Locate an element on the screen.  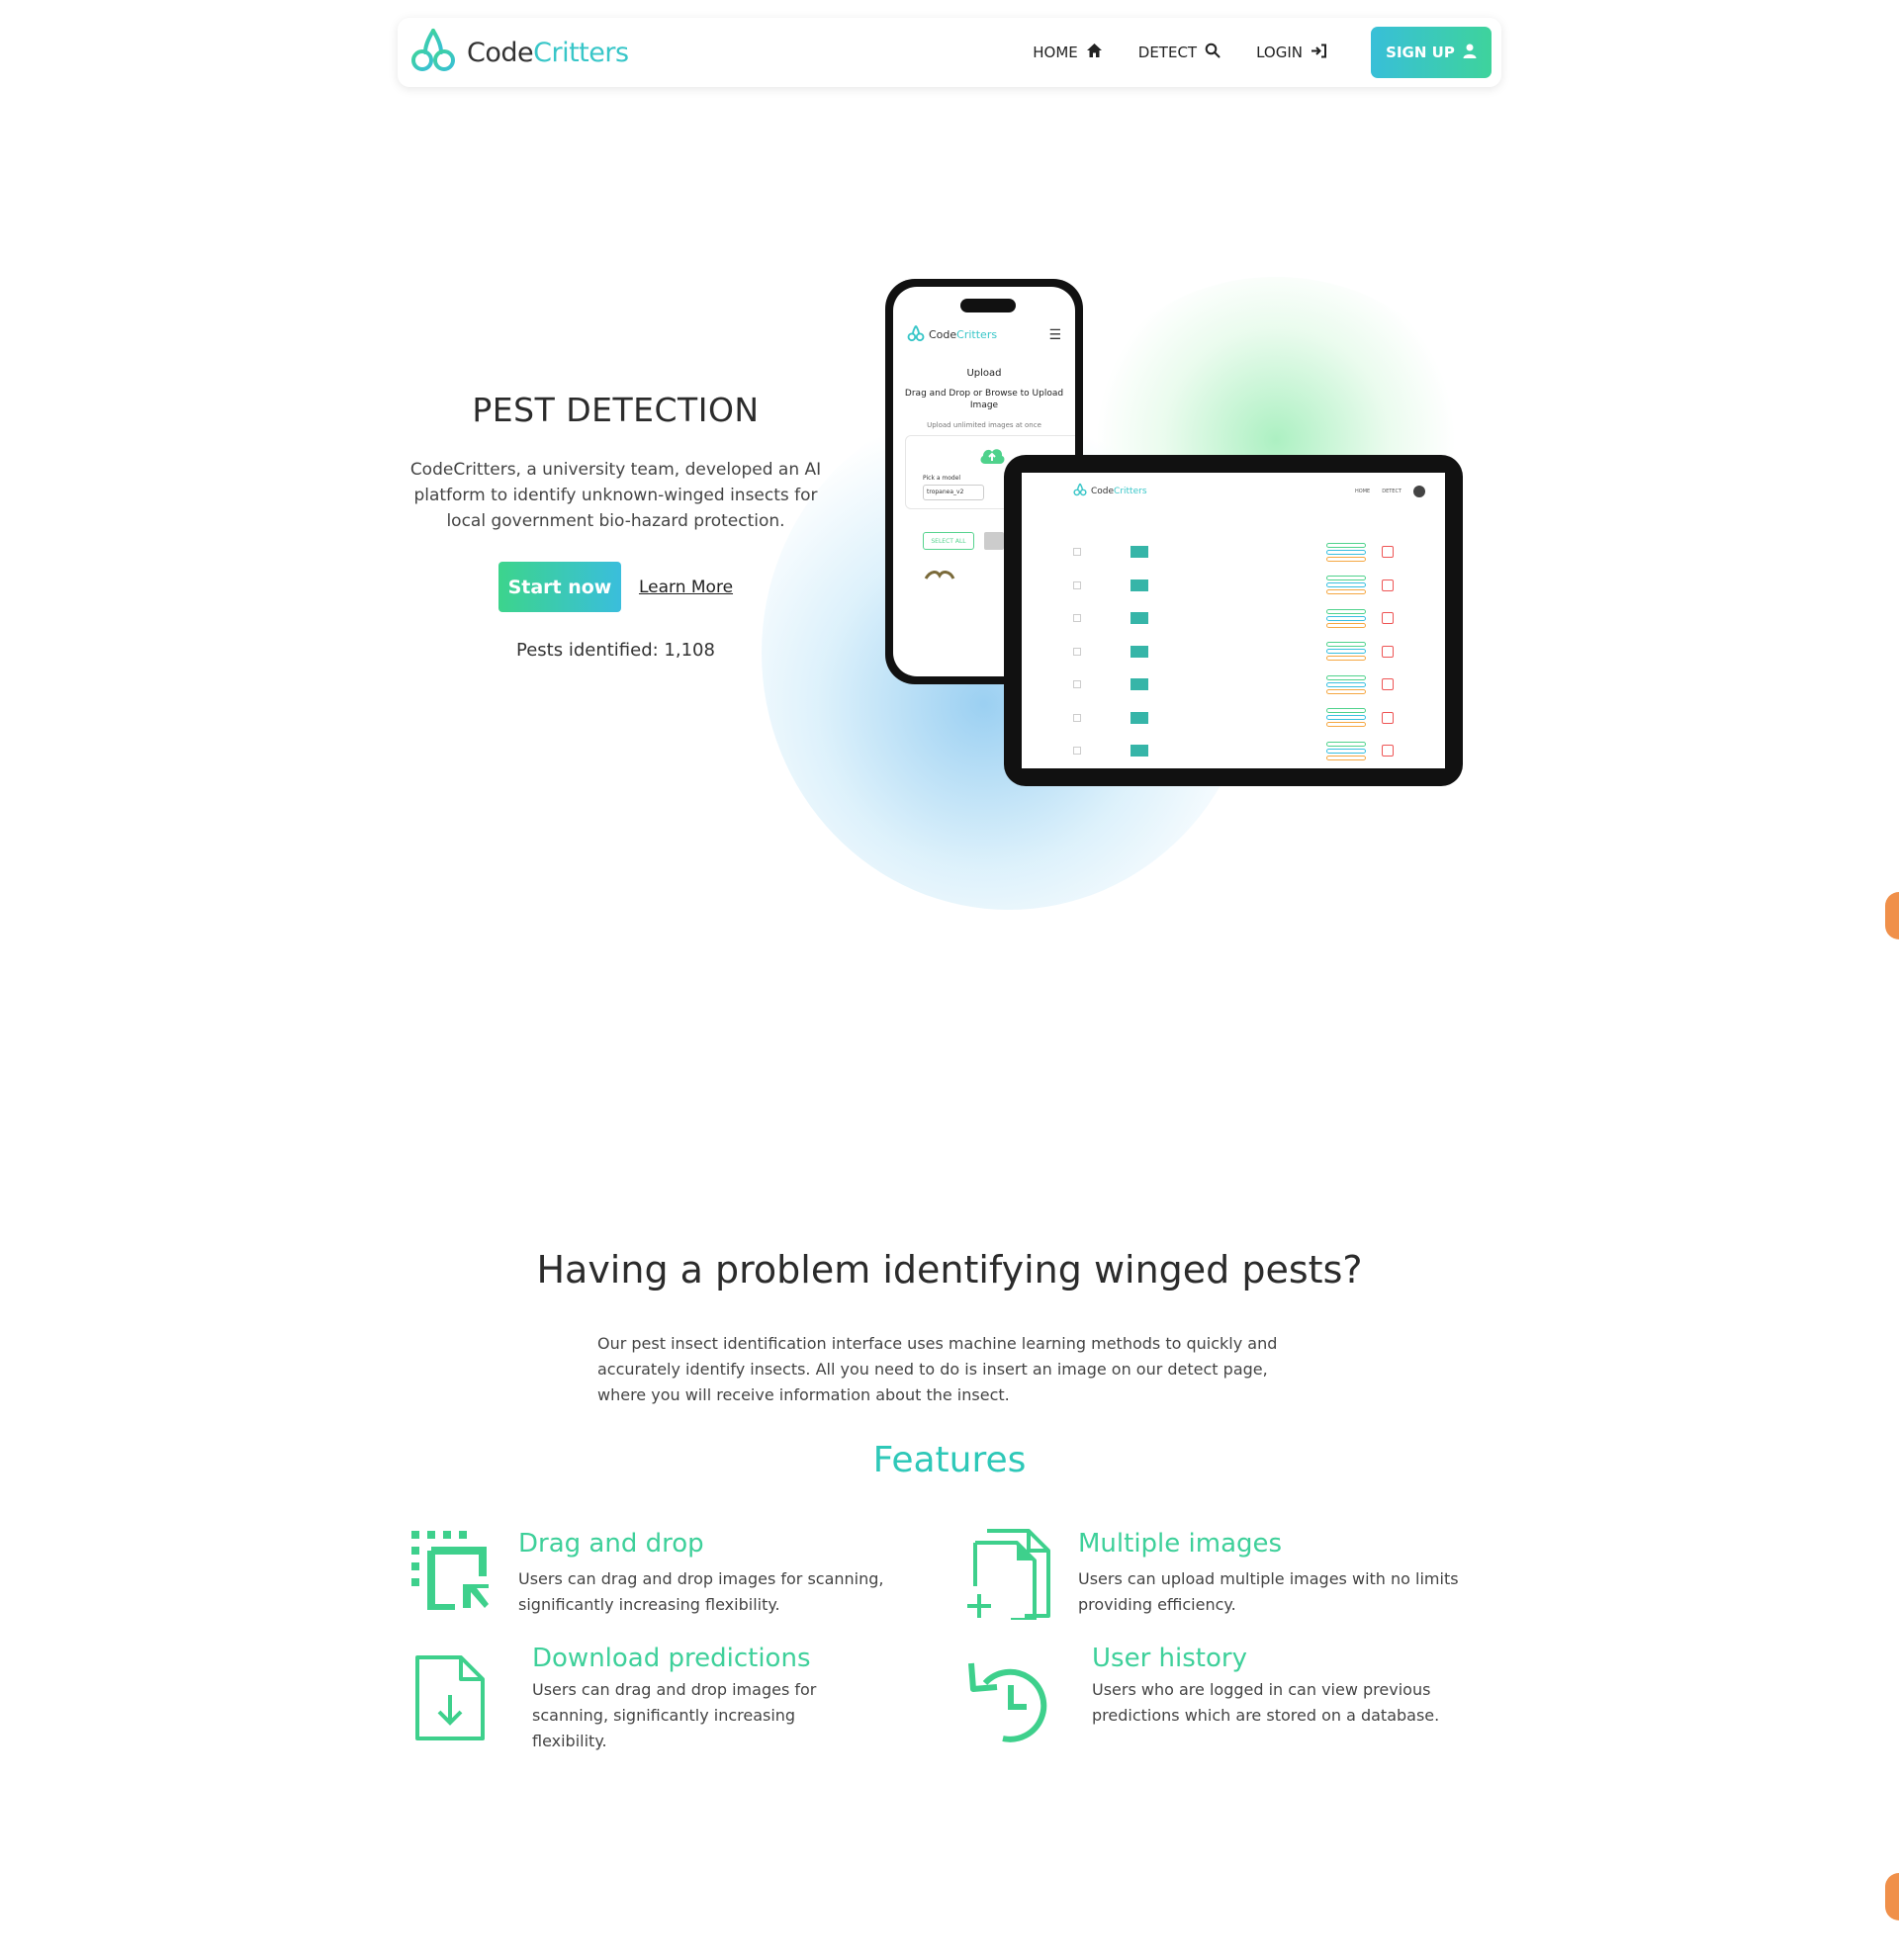
phone-upload-title: Upload is located at coordinates (984, 374).